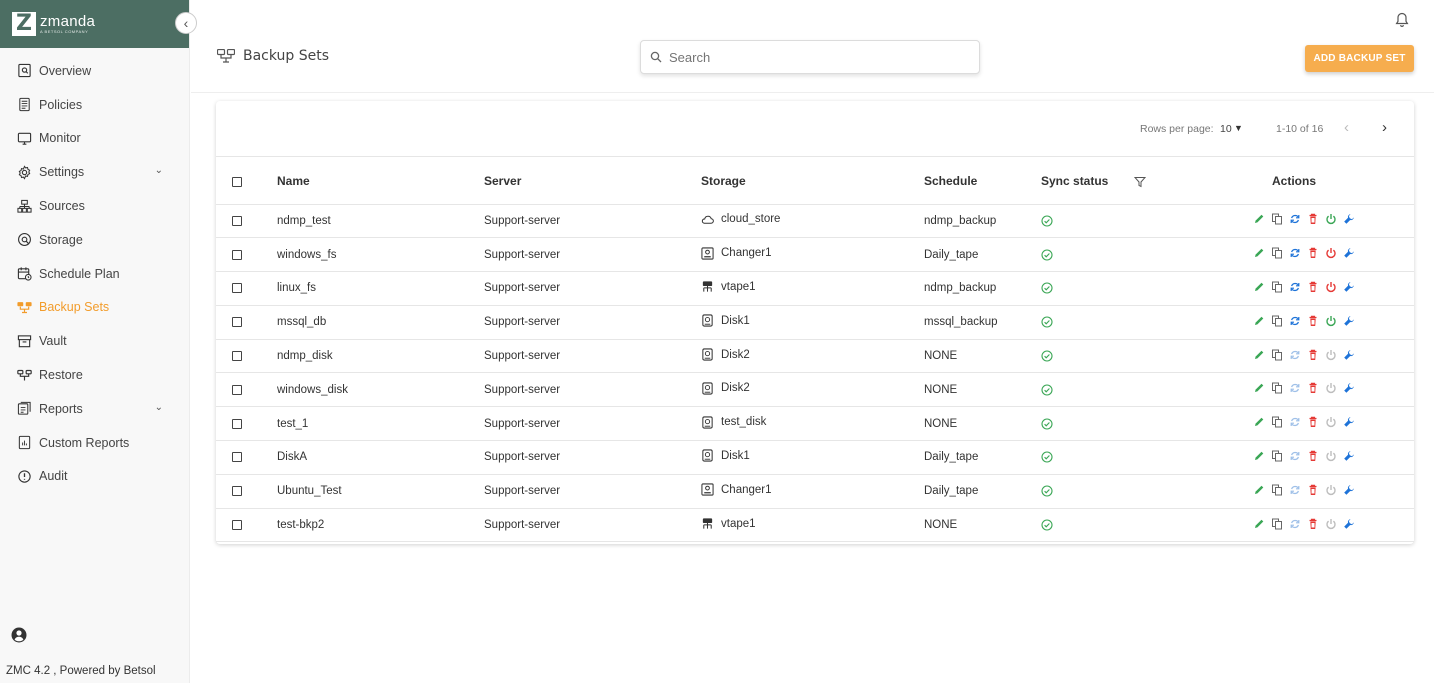  Describe the element at coordinates (815, 390) in the screenshot. I see `table-row: windows_disk Support-server Disk2 NONE` at that location.